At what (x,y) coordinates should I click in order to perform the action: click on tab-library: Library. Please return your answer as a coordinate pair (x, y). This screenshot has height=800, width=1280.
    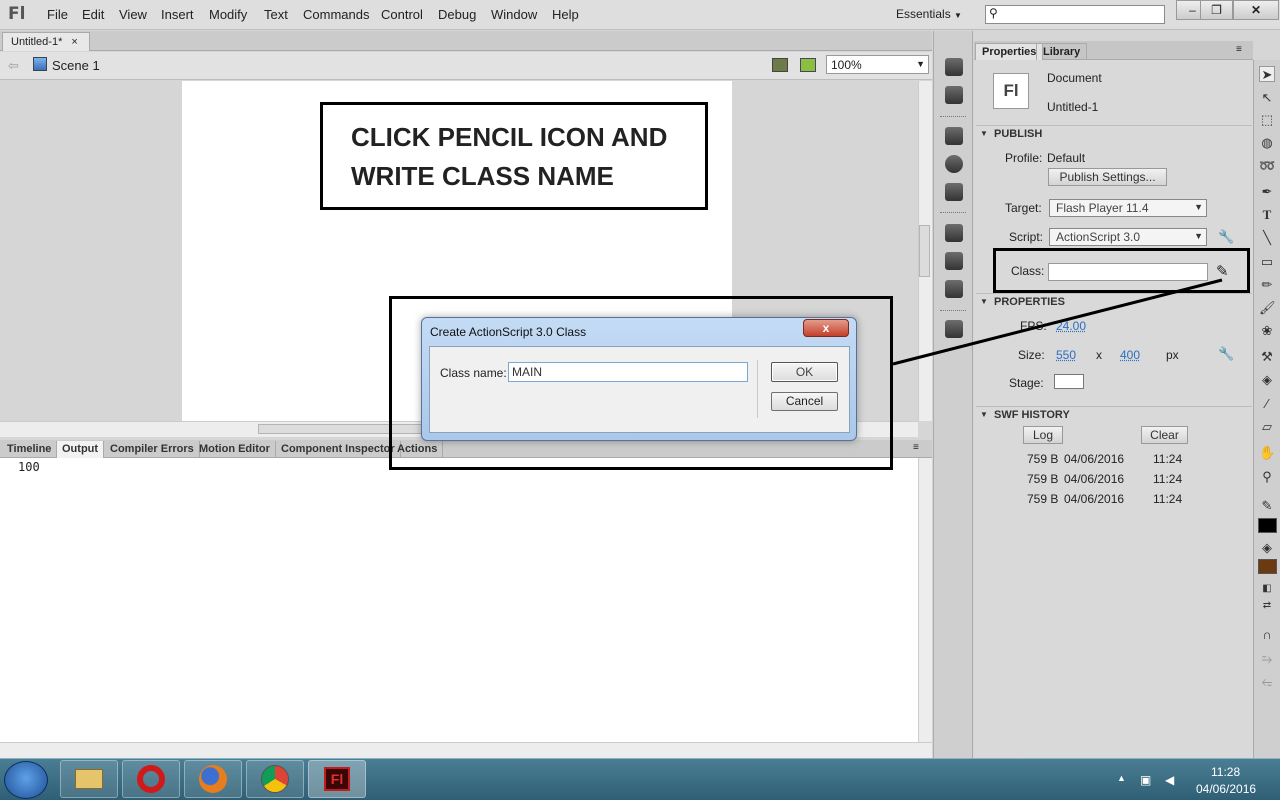
    Looking at the image, I should click on (1062, 51).